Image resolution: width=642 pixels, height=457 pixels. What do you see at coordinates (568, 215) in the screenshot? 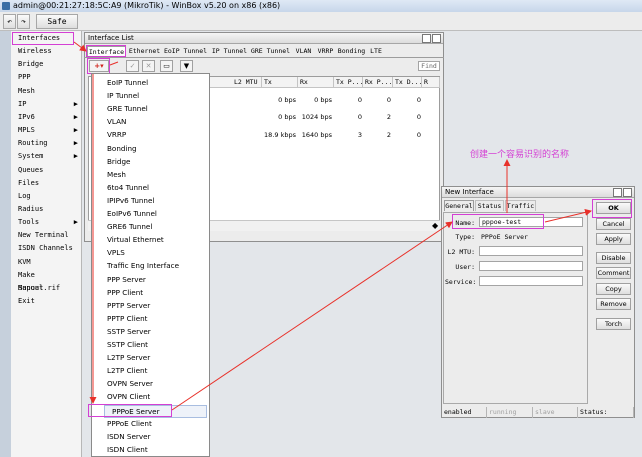
I see `arrow-name-to-ok` at bounding box center [568, 215].